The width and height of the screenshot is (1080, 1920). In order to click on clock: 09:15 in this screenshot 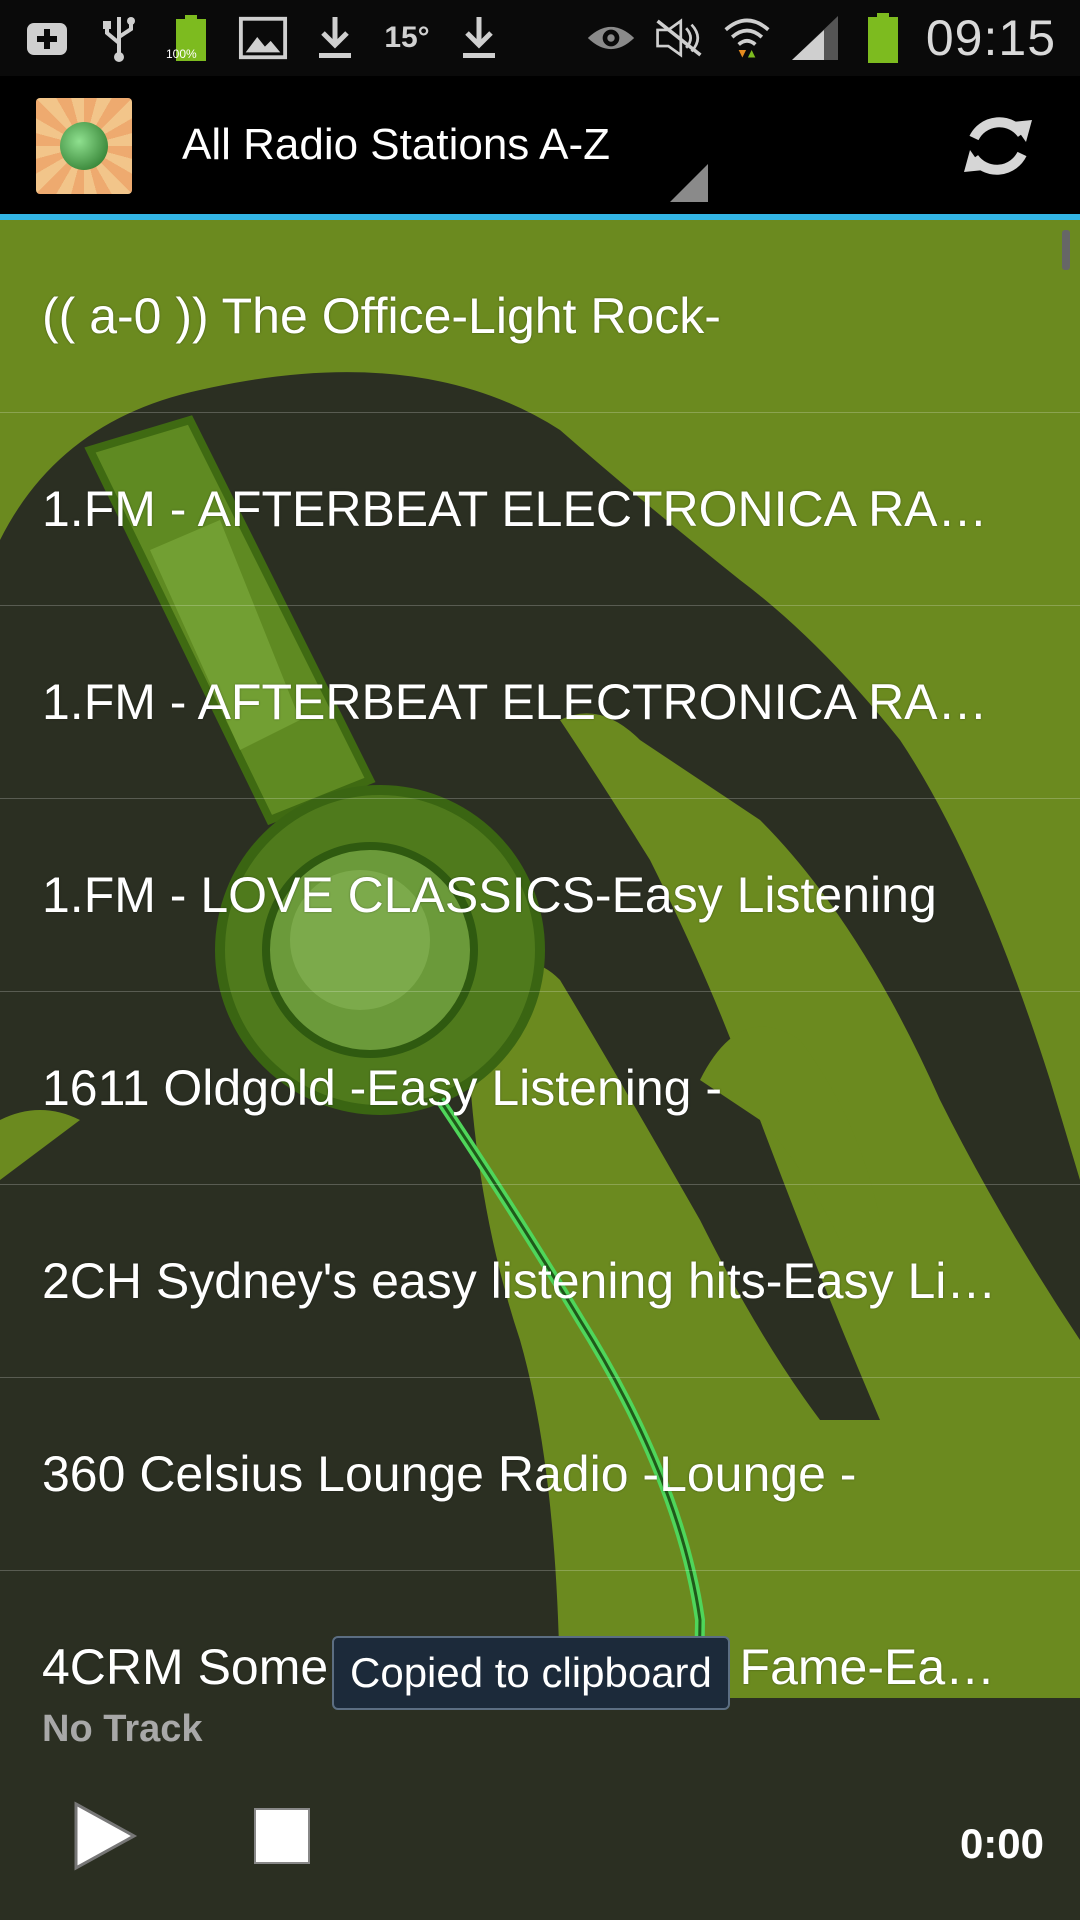, I will do `click(990, 38)`.